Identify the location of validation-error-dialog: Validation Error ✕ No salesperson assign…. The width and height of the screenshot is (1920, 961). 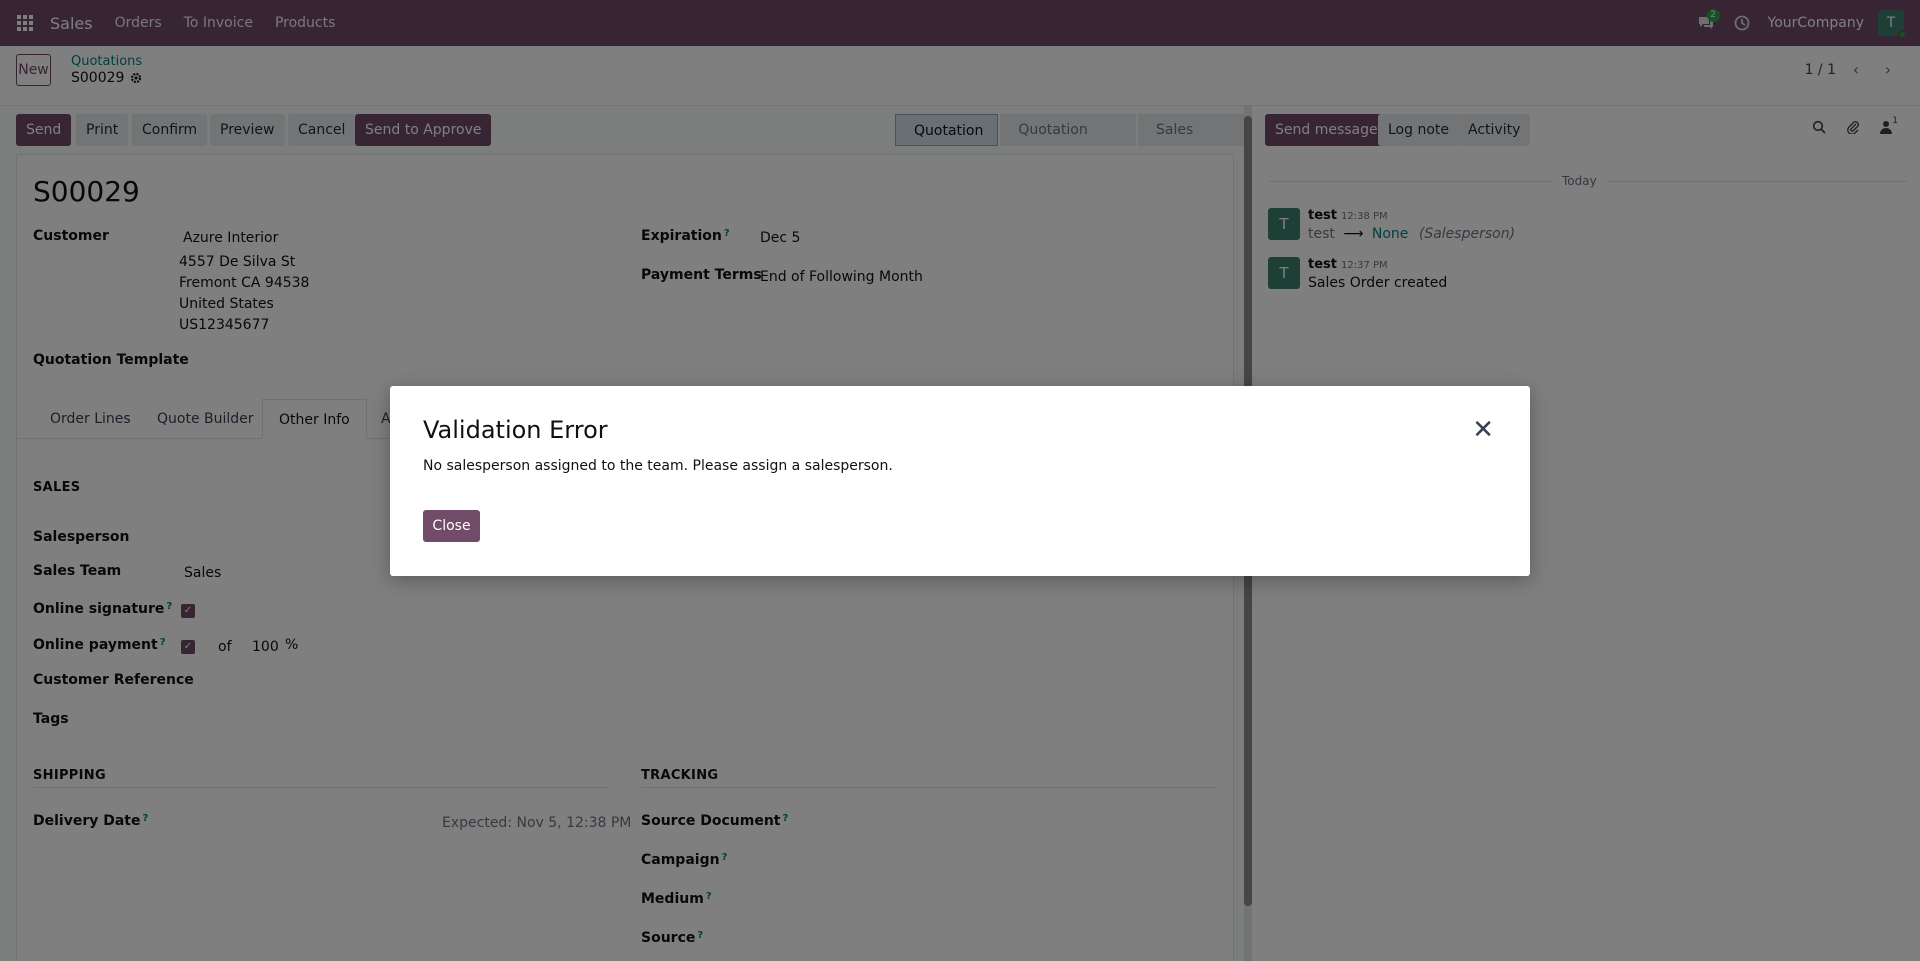
(960, 481).